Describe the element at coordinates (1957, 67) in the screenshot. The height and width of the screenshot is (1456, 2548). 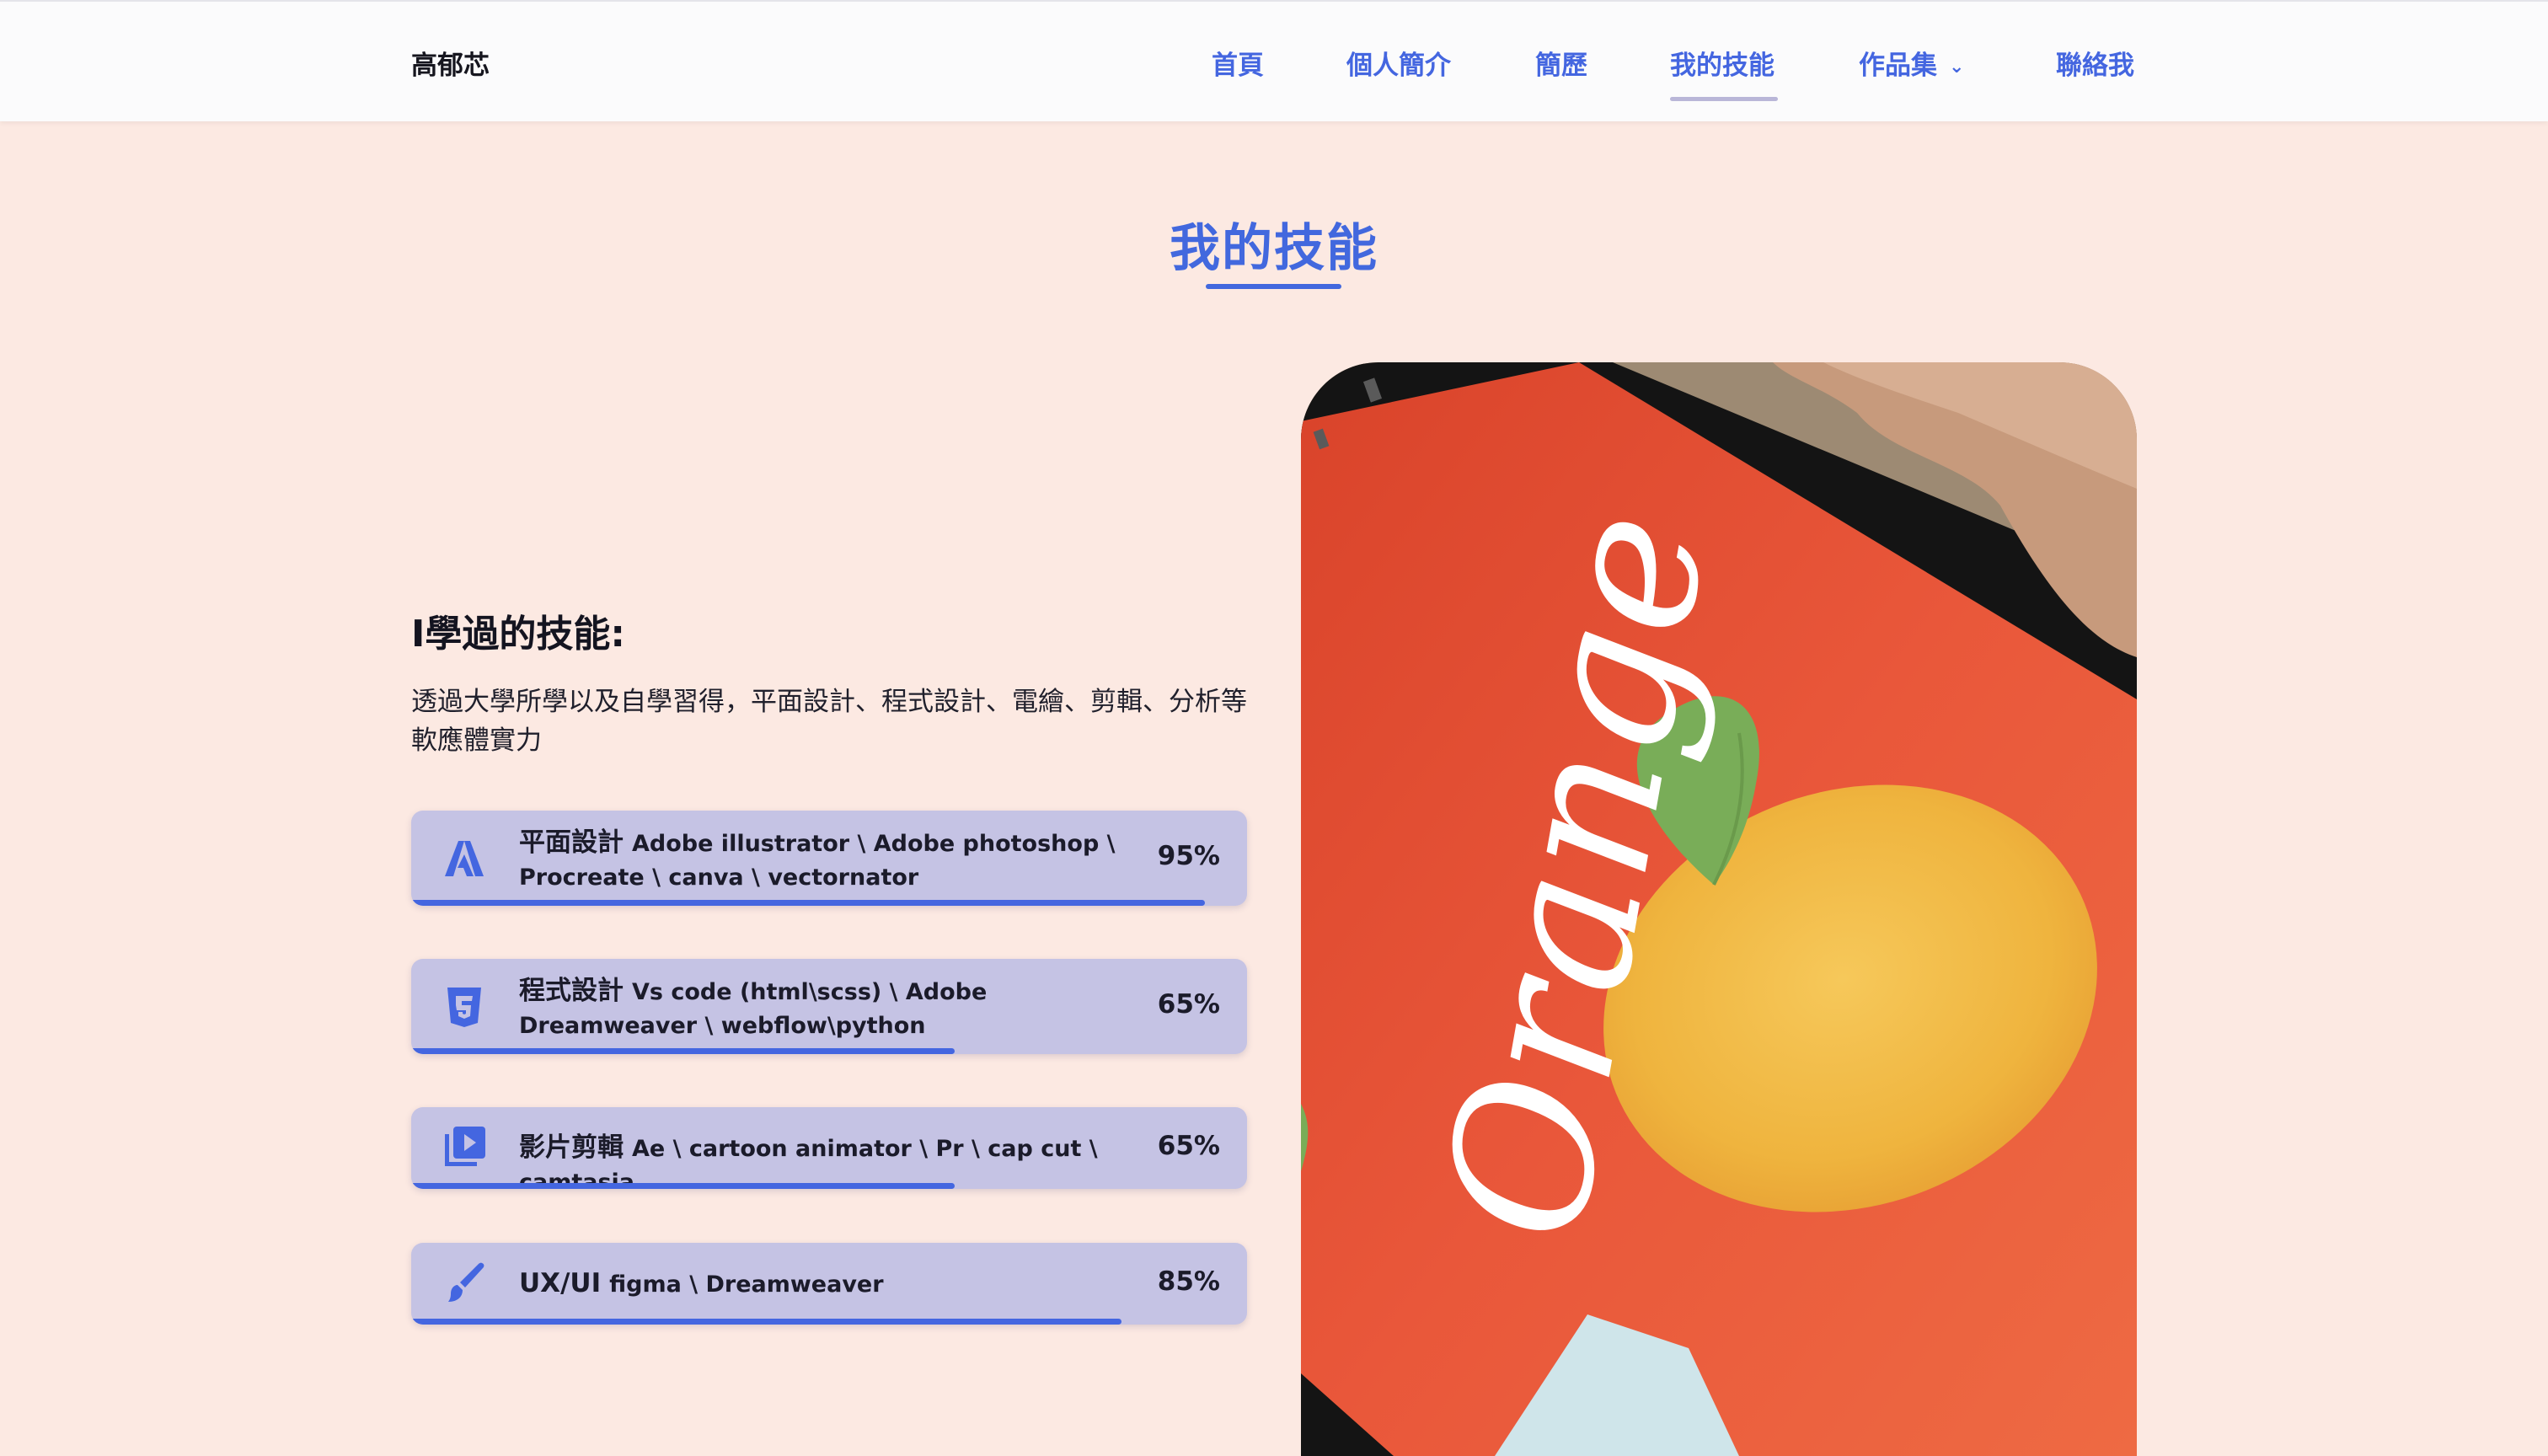
I see `chevron-down-icon: ⌄` at that location.